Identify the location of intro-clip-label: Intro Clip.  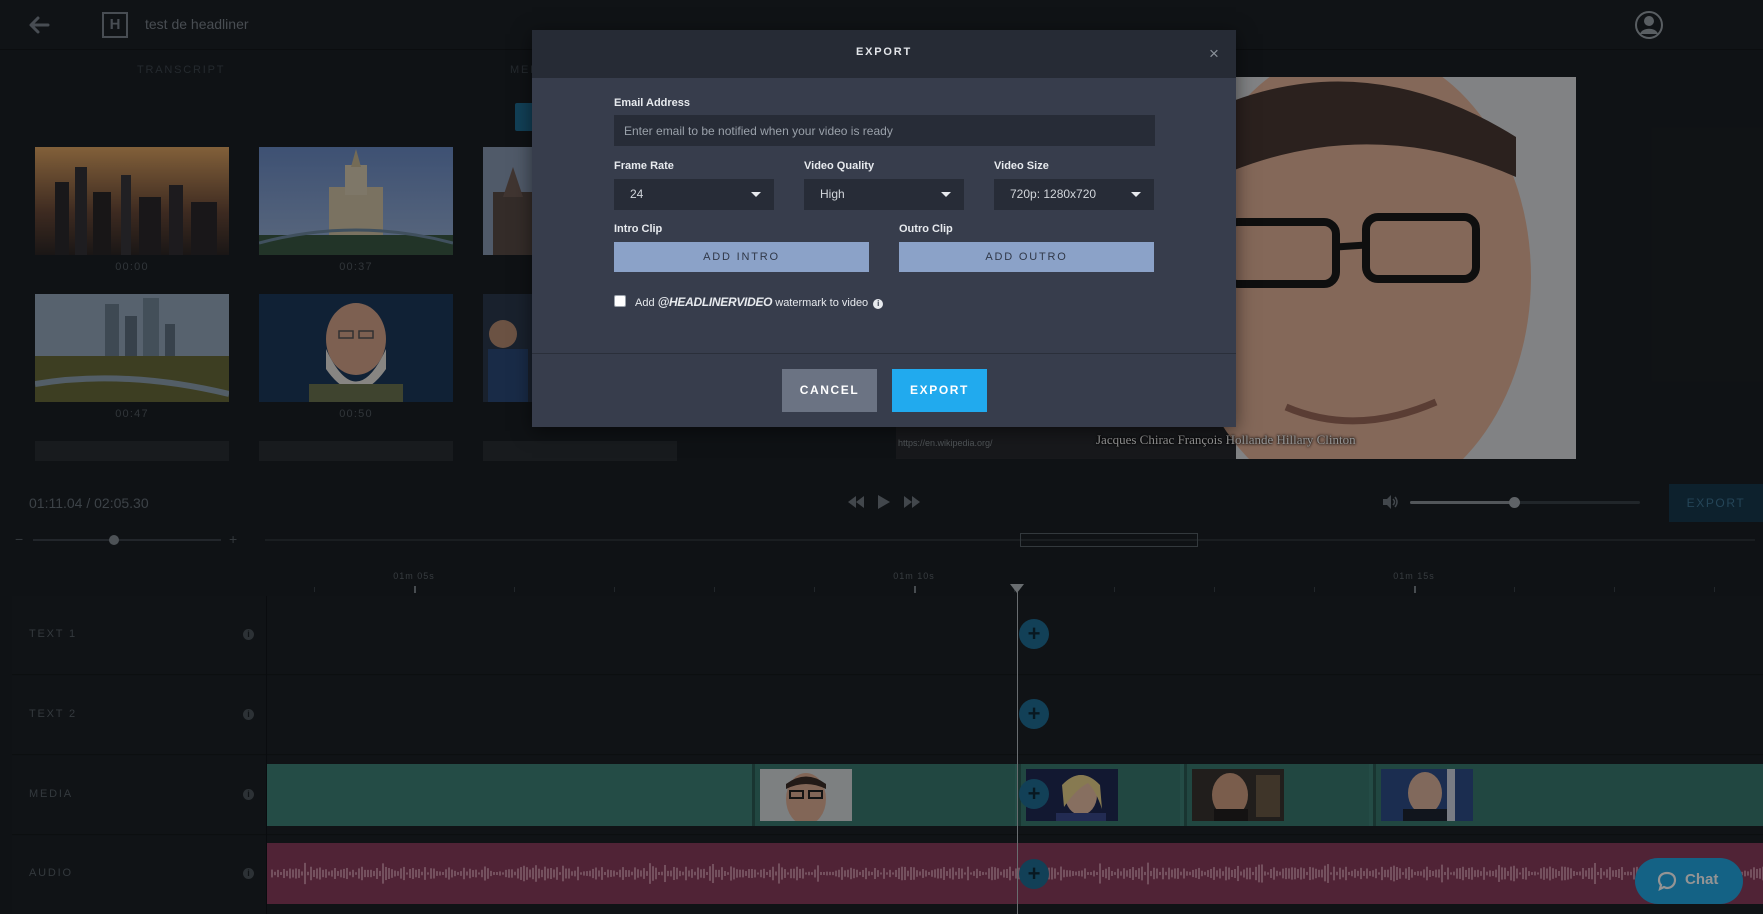
(638, 229).